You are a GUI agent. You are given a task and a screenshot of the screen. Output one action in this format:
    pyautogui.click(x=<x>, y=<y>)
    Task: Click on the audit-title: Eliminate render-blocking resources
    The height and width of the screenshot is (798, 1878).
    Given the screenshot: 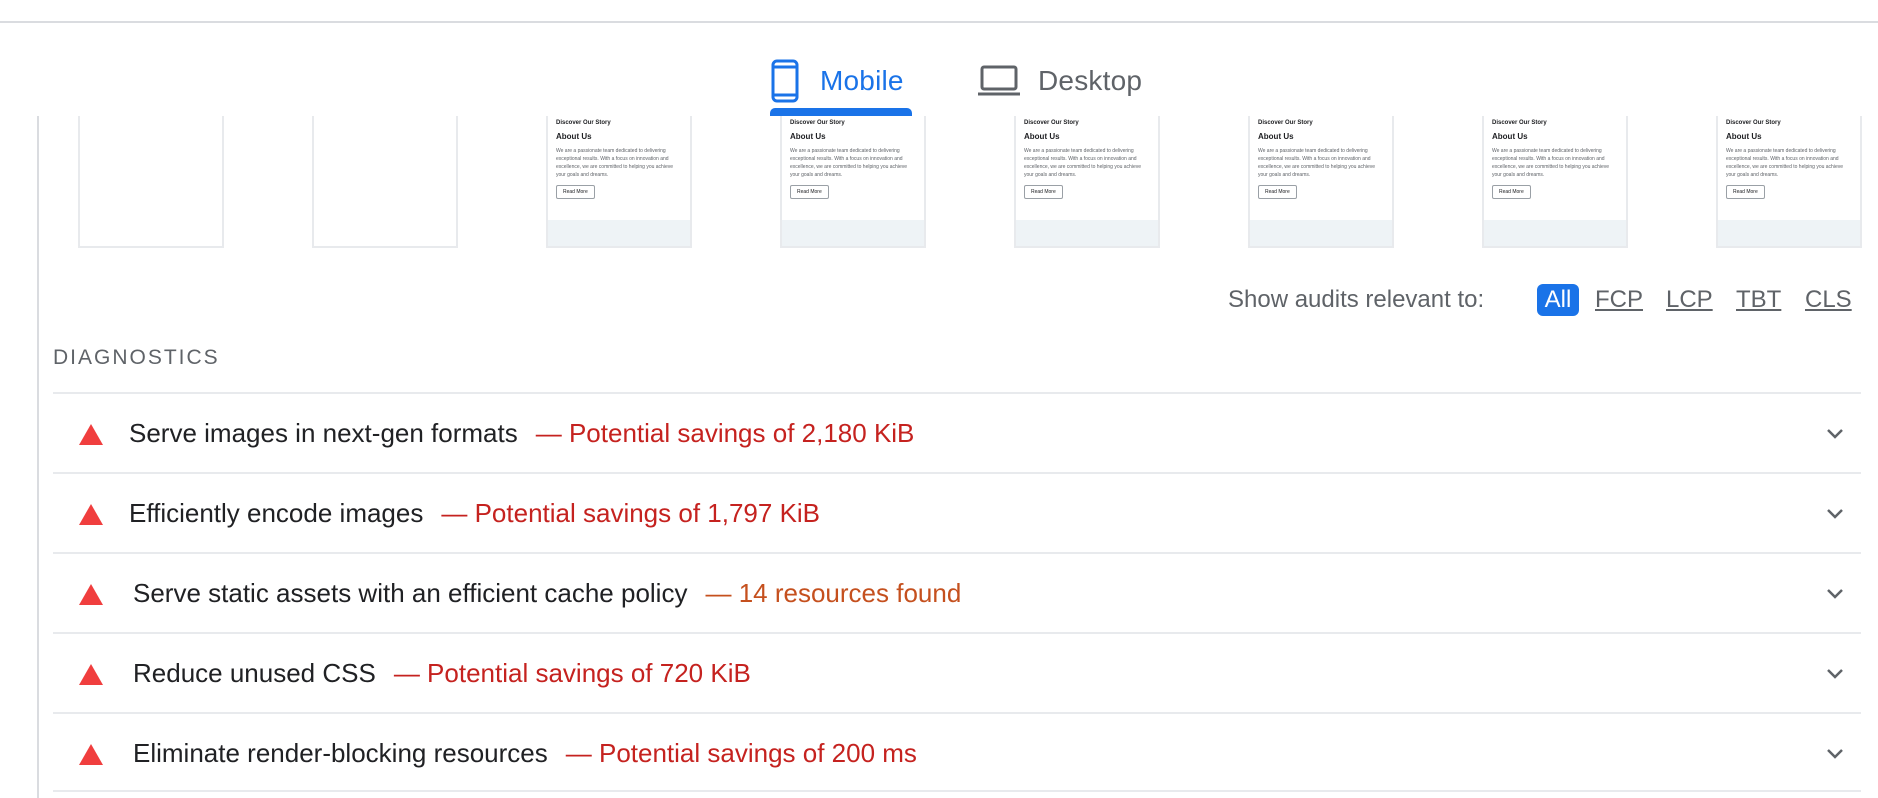 What is the action you would take?
    pyautogui.click(x=340, y=752)
    